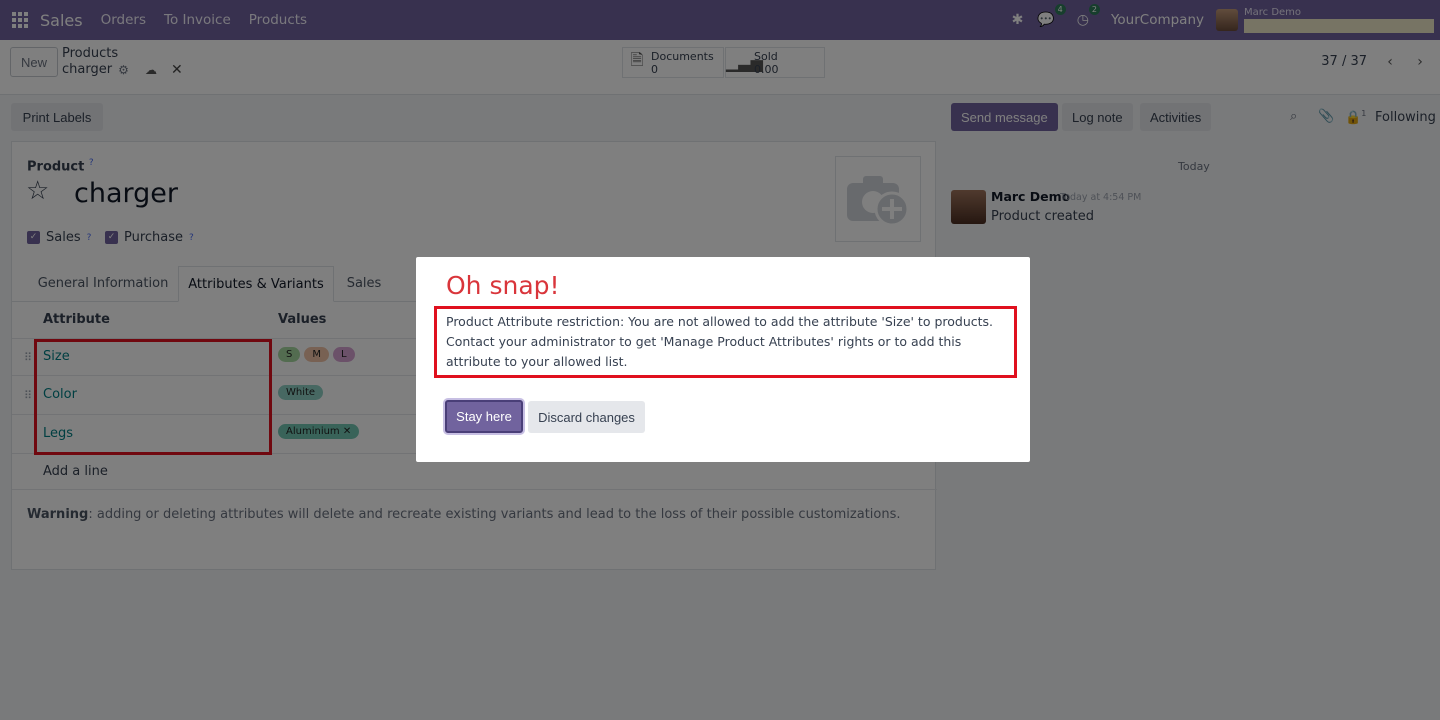 This screenshot has height=720, width=1440. Describe the element at coordinates (484, 416) in the screenshot. I see `stay-here-button: Stay here` at that location.